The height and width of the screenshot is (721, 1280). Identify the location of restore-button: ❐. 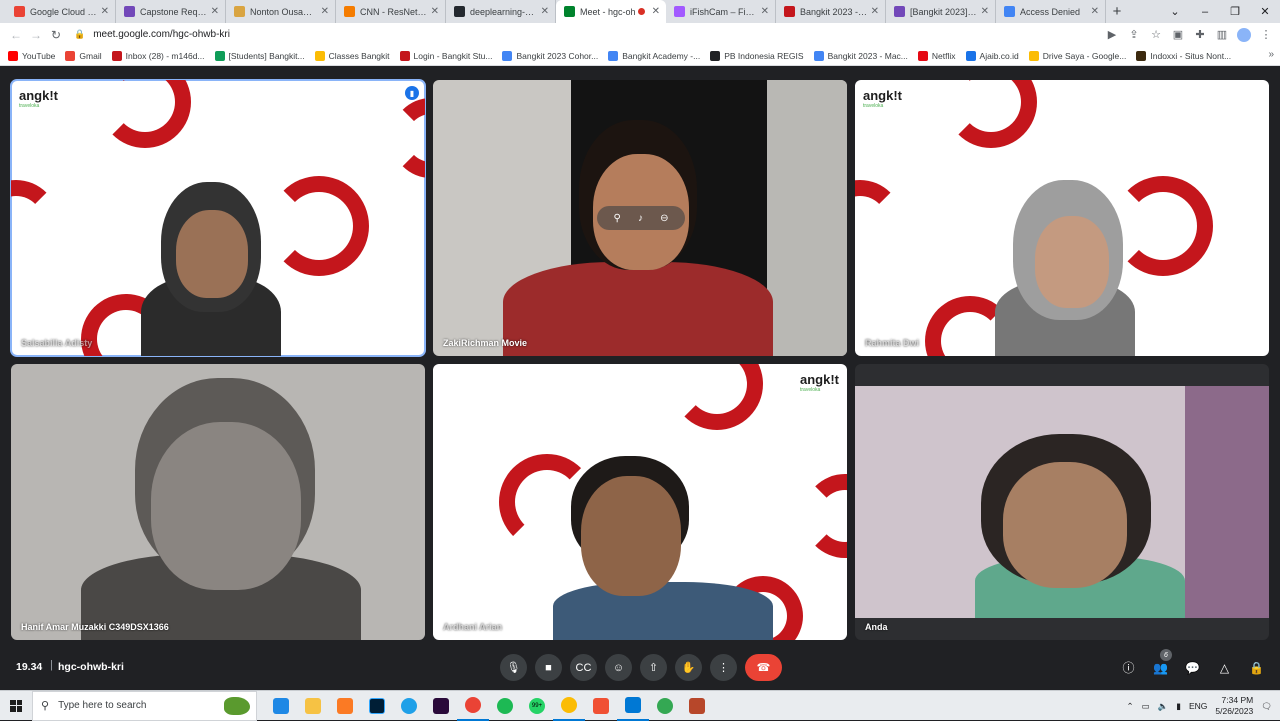
(1235, 11).